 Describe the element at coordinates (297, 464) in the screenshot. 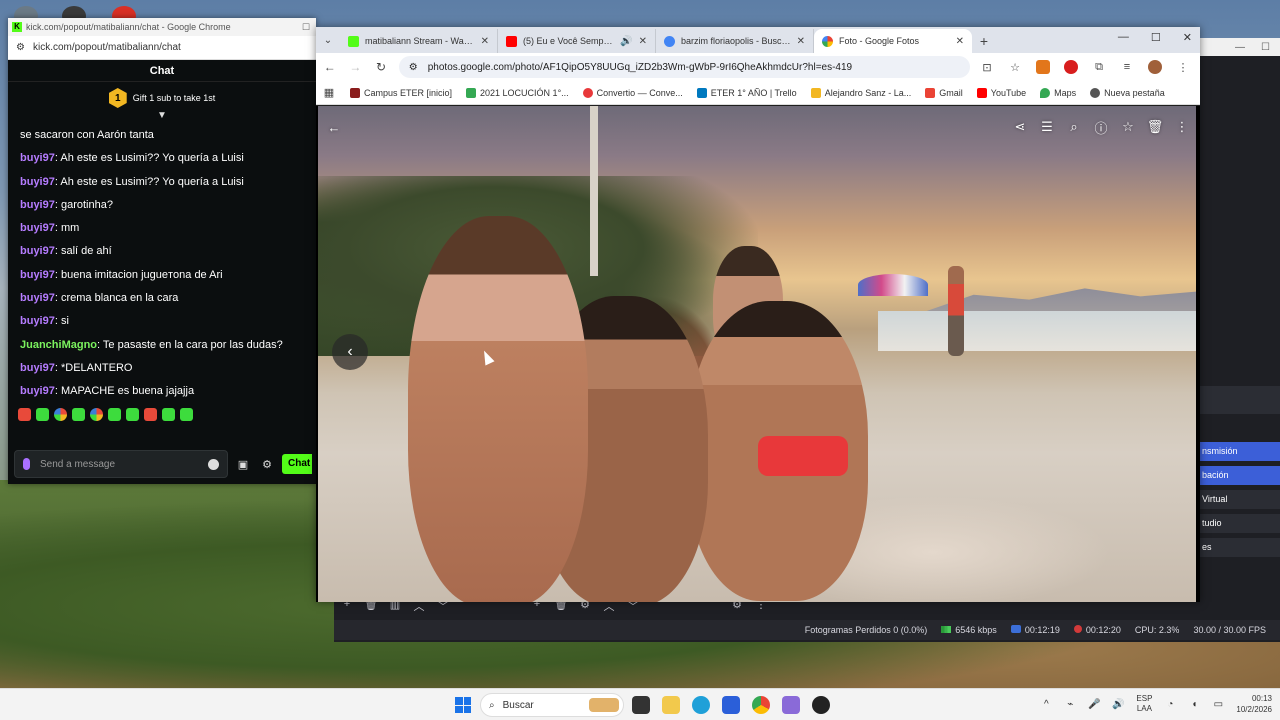

I see `chat-send-button: Chat` at that location.